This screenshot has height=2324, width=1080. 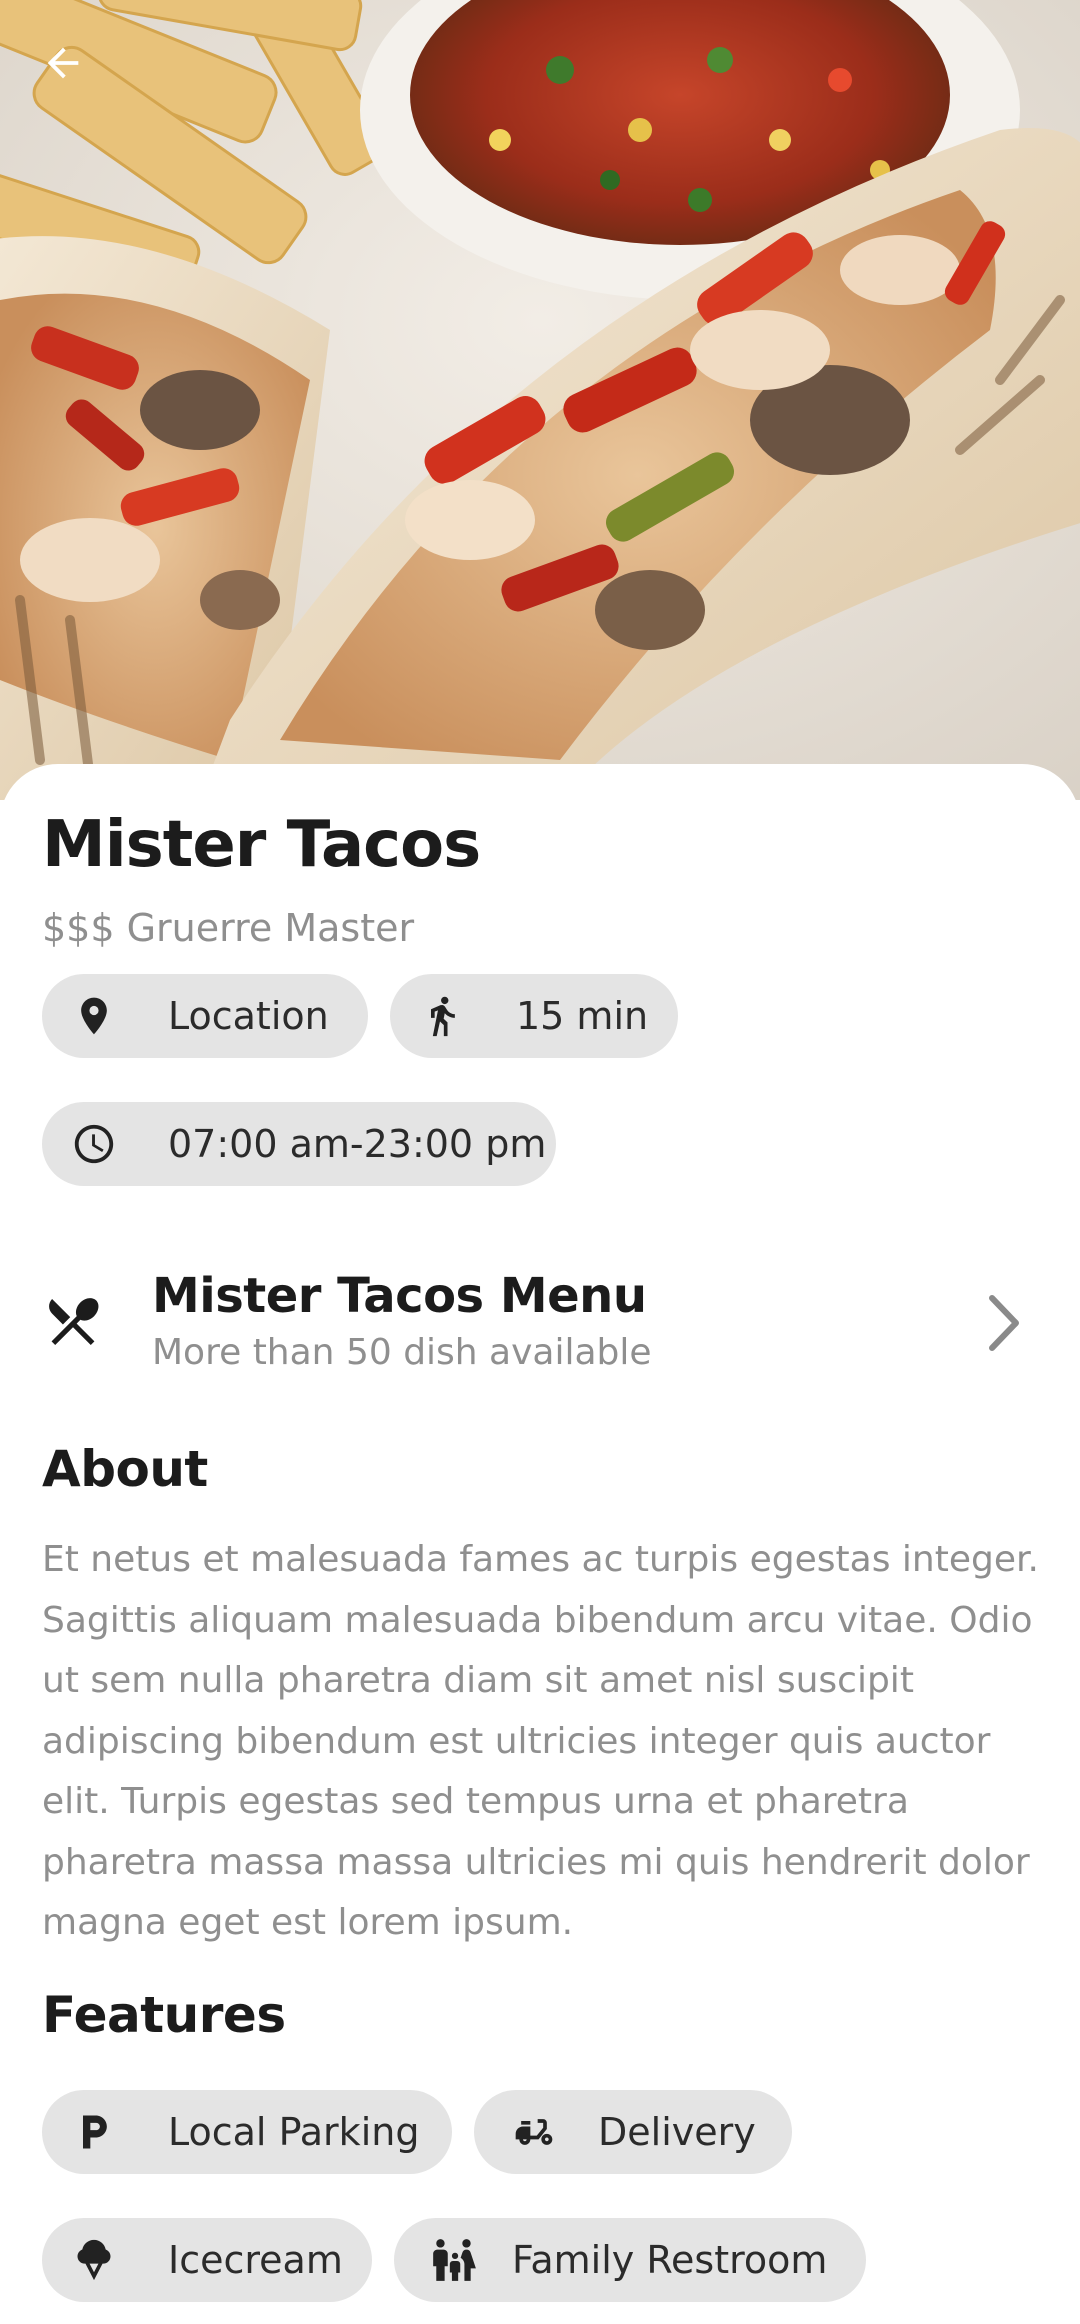 What do you see at coordinates (402, 1352) in the screenshot?
I see `menu-subtitle: More than 50 dish available` at bounding box center [402, 1352].